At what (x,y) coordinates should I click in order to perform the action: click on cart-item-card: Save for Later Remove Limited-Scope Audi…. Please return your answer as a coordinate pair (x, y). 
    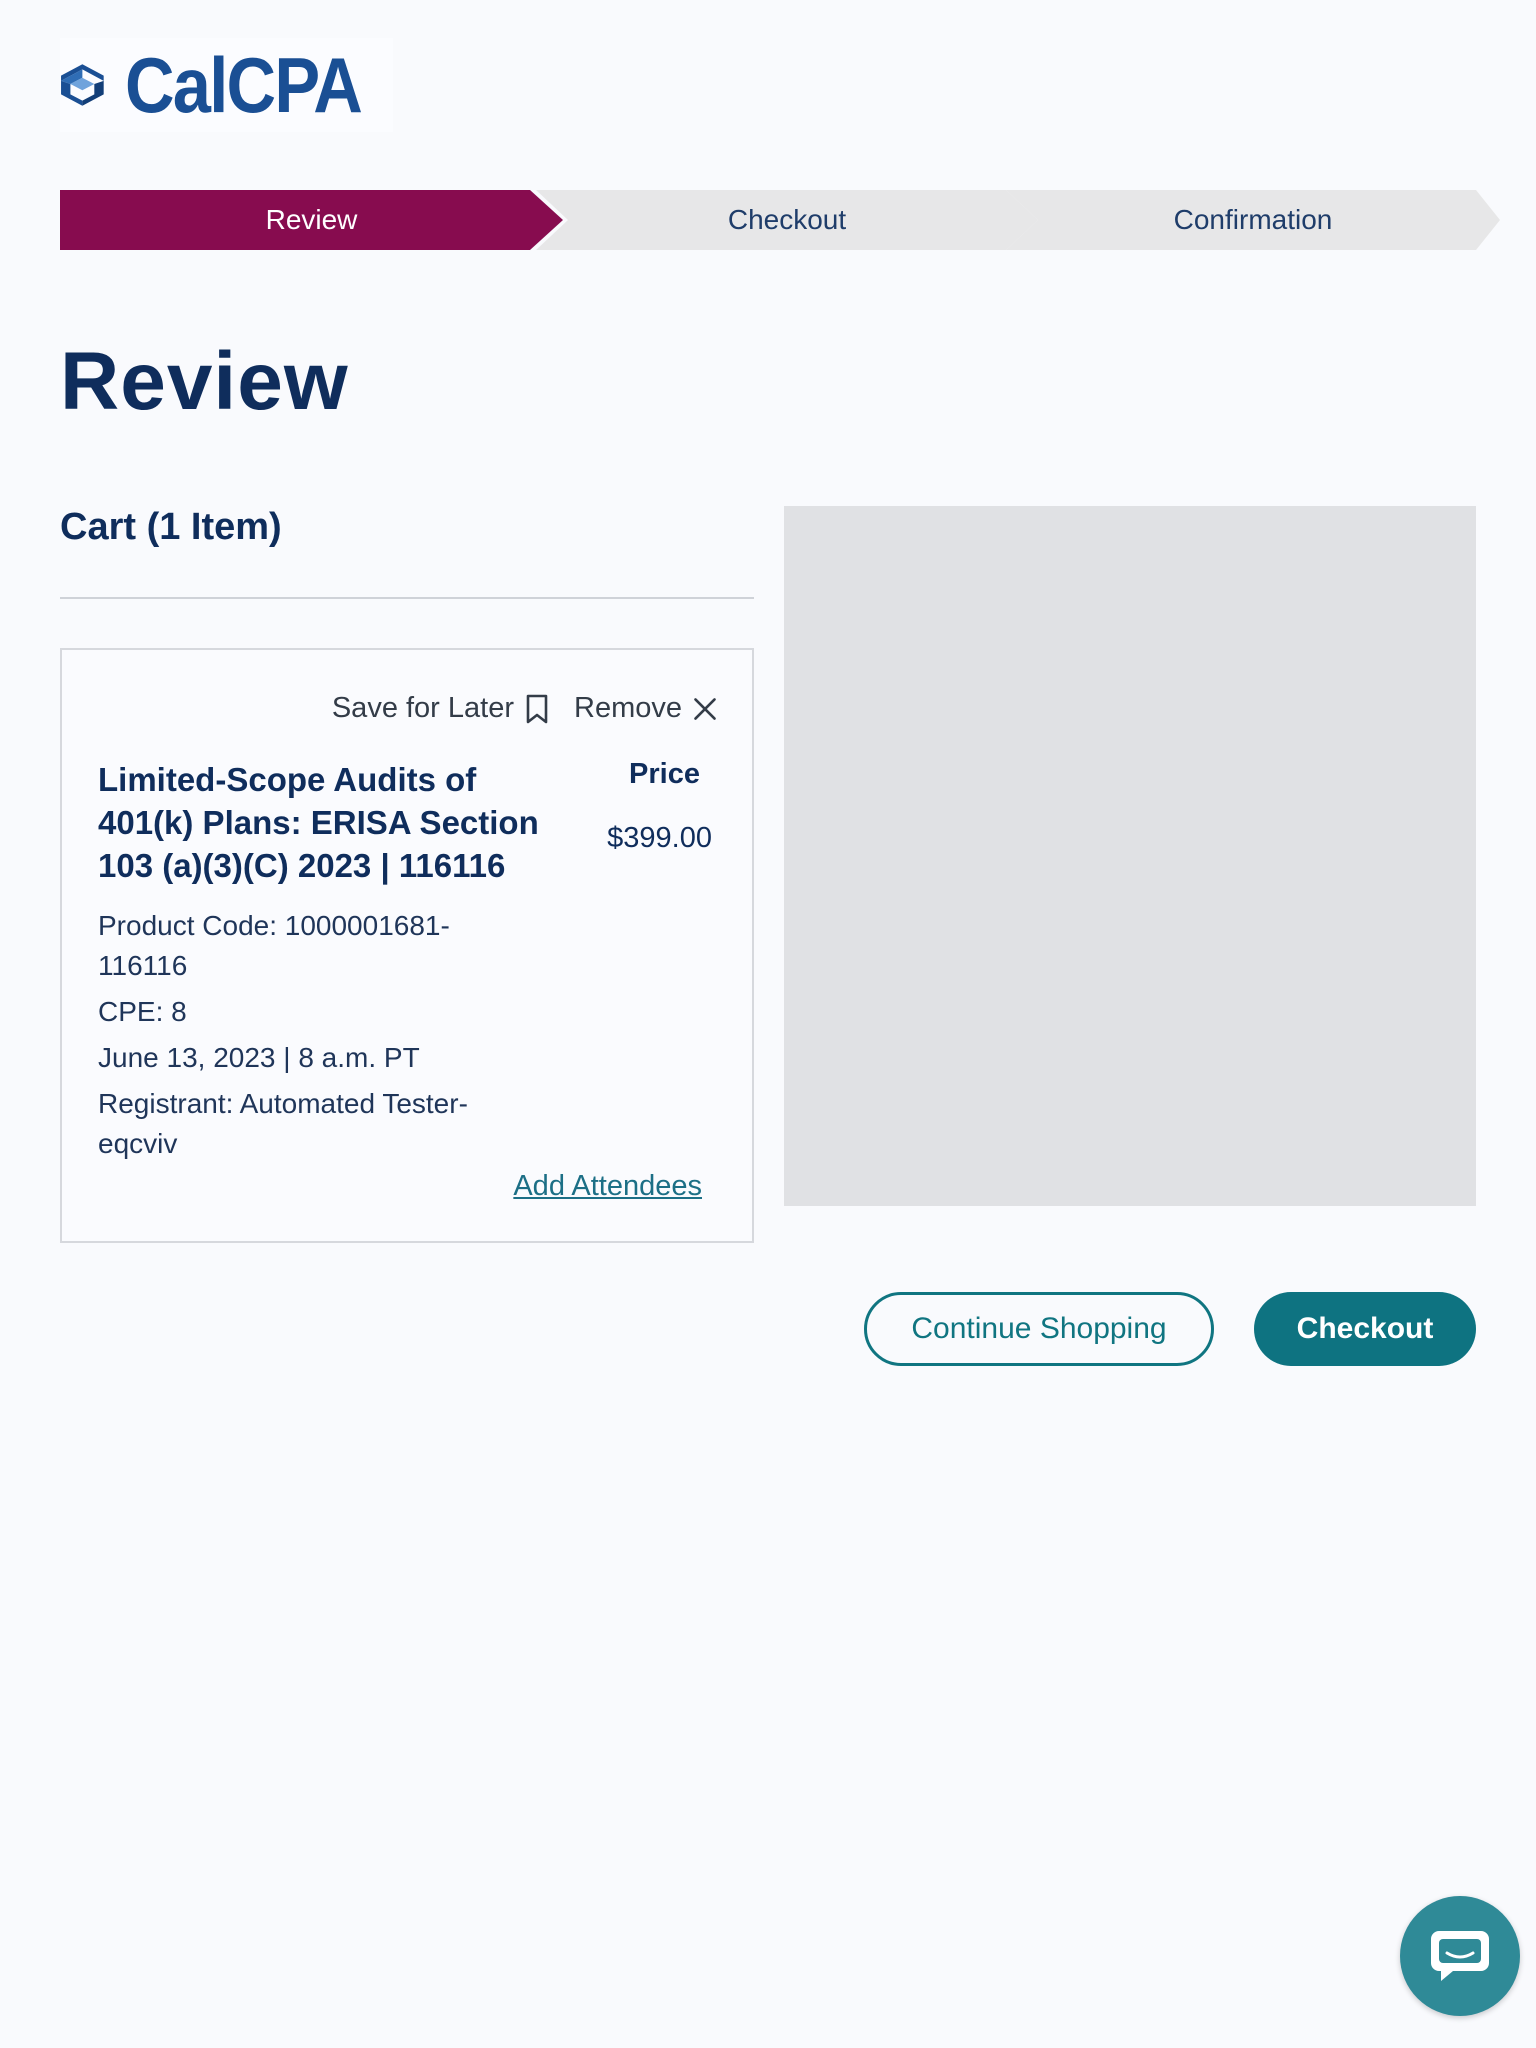
    Looking at the image, I should click on (407, 945).